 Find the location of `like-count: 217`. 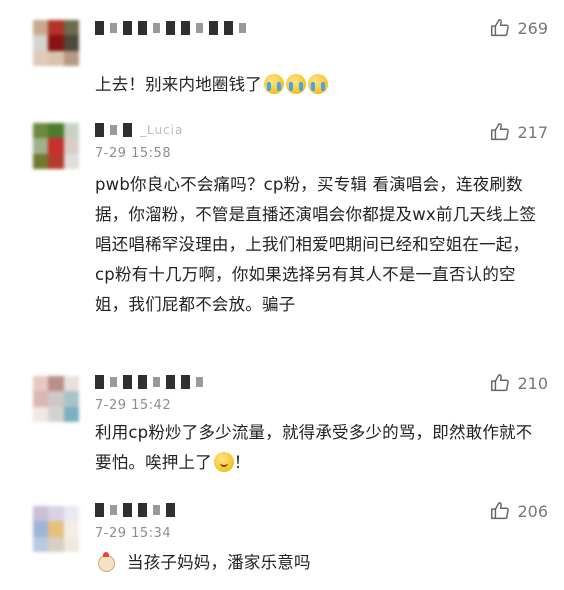

like-count: 217 is located at coordinates (532, 132).